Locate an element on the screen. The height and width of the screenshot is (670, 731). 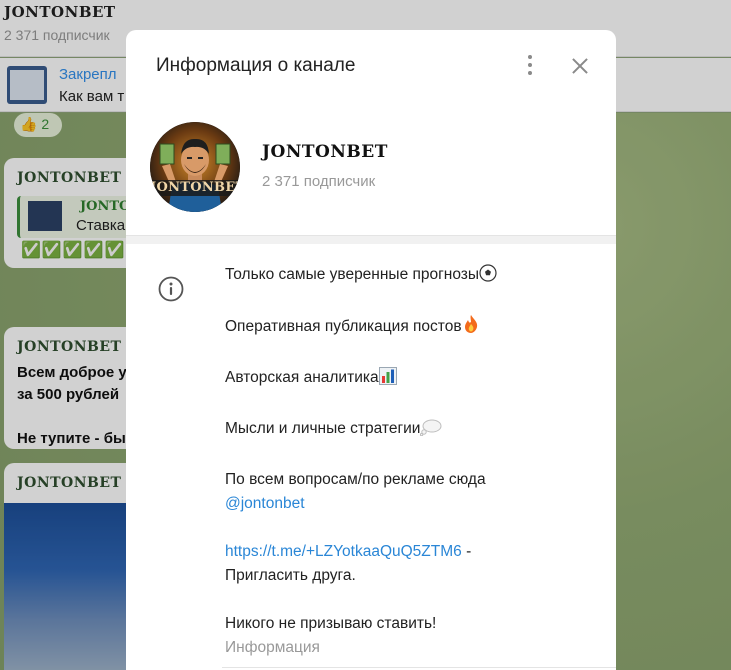
description-line: Только самые уверенные прогнозы is located at coordinates (352, 274).